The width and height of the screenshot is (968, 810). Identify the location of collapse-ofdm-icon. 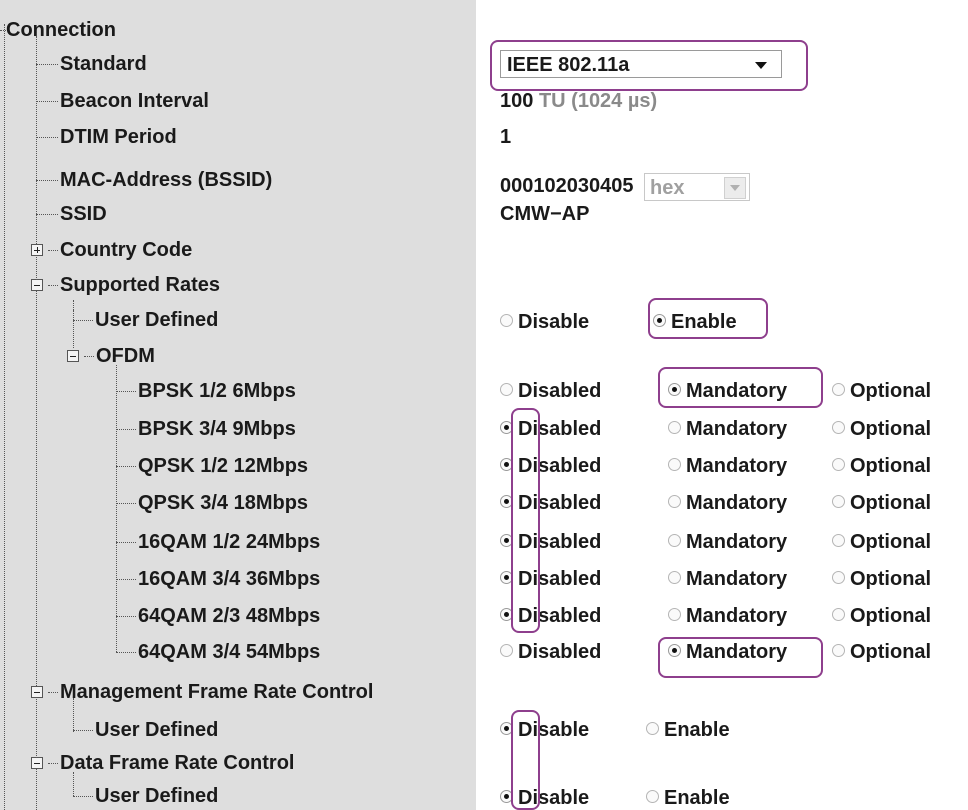
(73, 356).